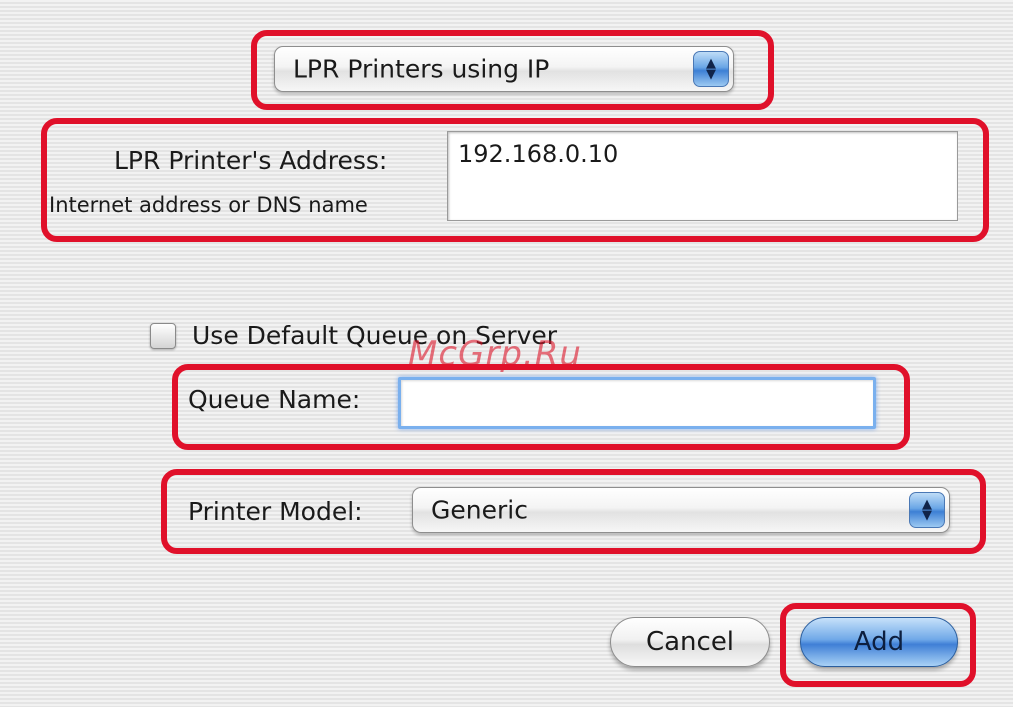 The height and width of the screenshot is (707, 1013). Describe the element at coordinates (479, 510) in the screenshot. I see `printer-model-value: Generic` at that location.